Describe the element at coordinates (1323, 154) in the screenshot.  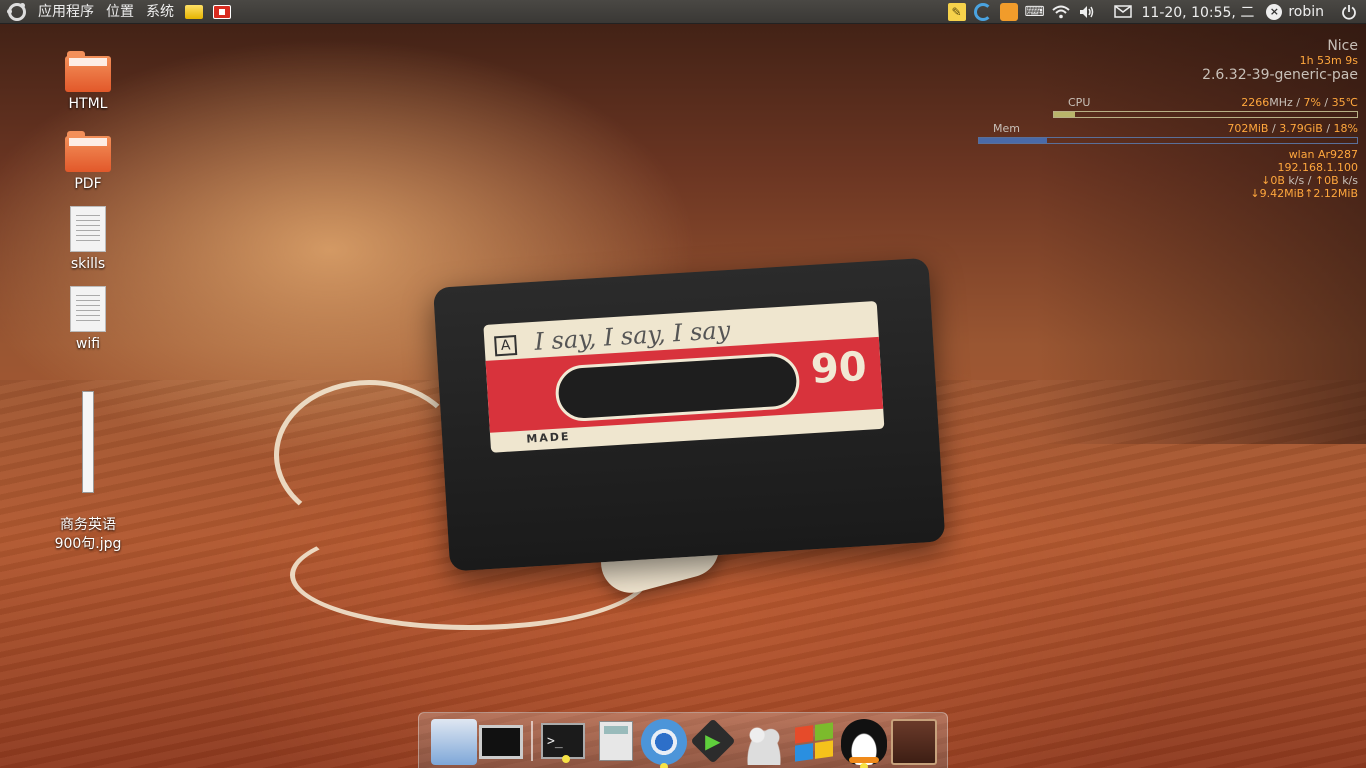
I see `conky-net-iface: wlan Ar9287` at that location.